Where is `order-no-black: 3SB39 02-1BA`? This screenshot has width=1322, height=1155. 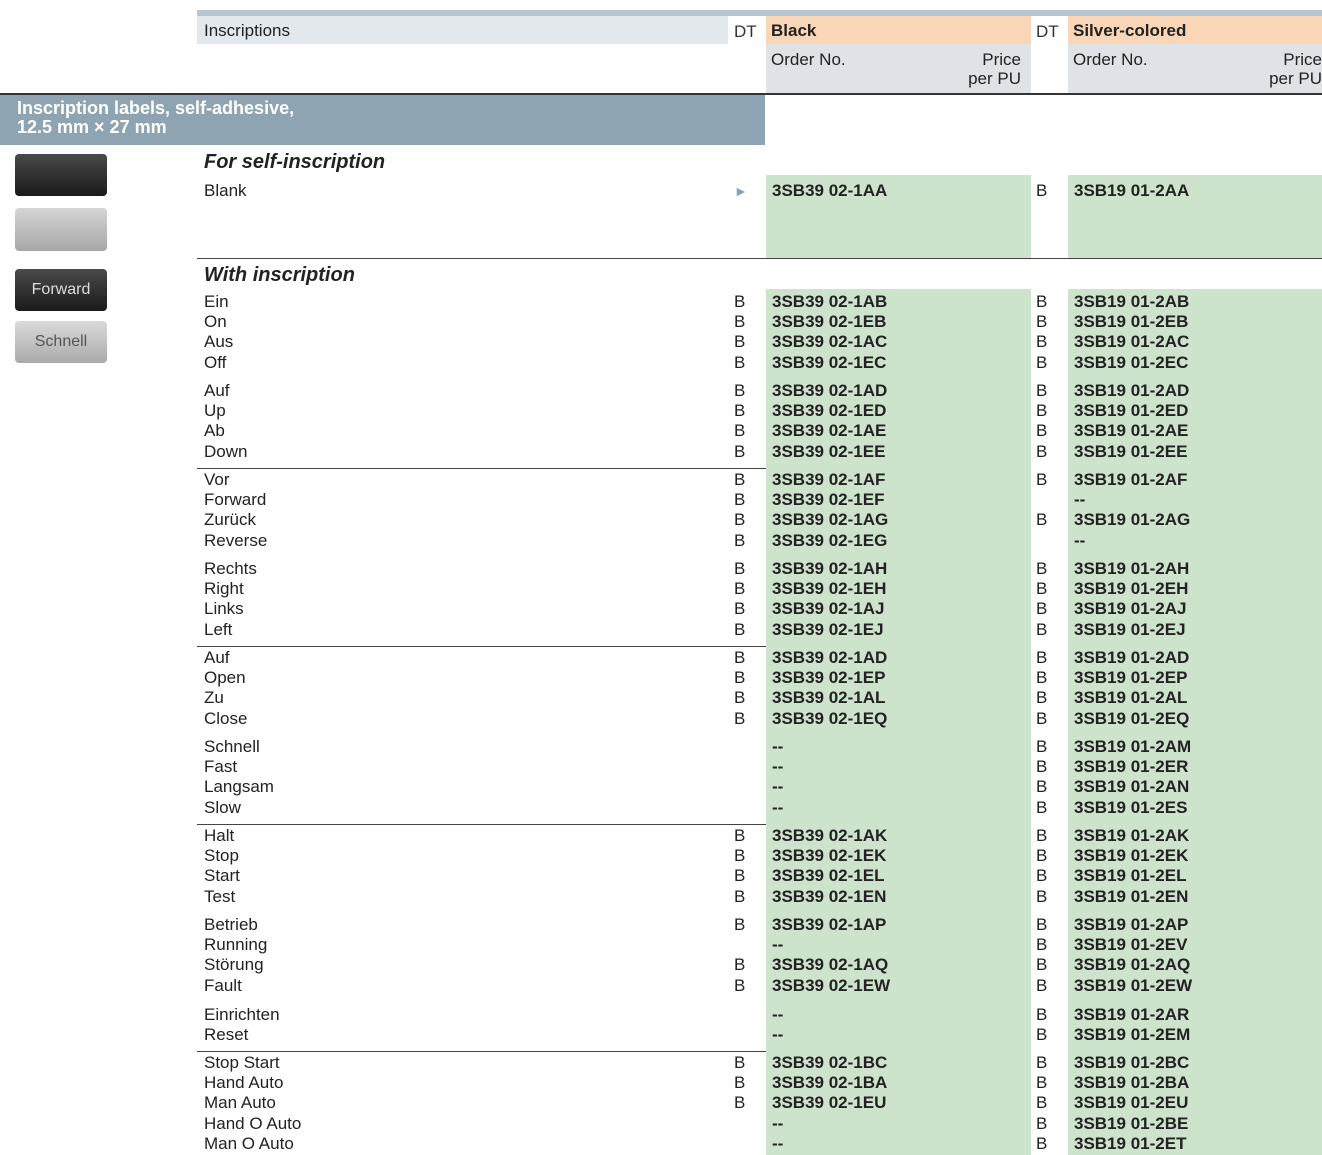
order-no-black: 3SB39 02-1BA is located at coordinates (830, 1082).